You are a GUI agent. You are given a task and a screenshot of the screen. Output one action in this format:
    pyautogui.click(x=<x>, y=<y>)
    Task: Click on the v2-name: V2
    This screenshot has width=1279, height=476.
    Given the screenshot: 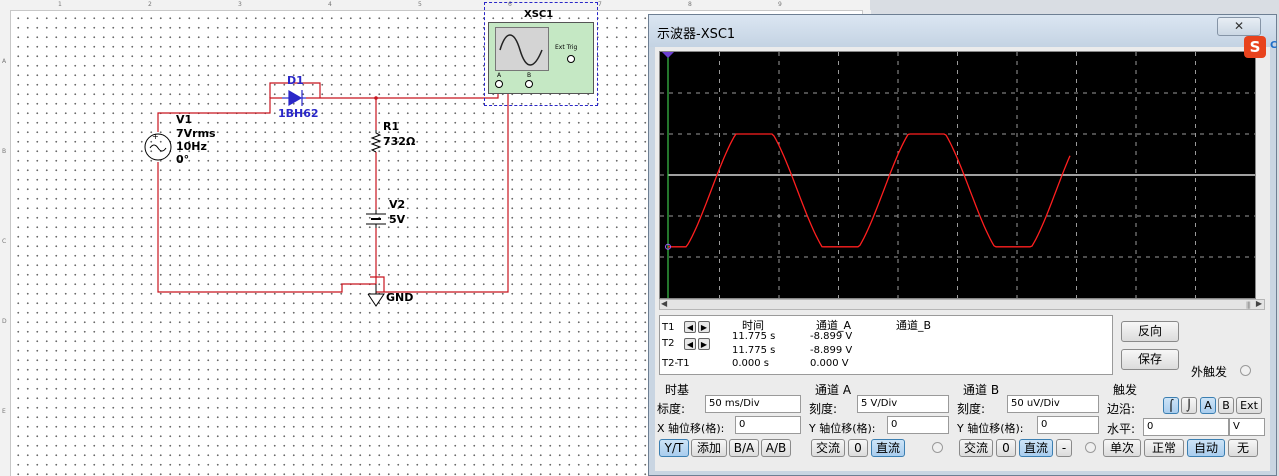 What is the action you would take?
    pyautogui.click(x=397, y=204)
    